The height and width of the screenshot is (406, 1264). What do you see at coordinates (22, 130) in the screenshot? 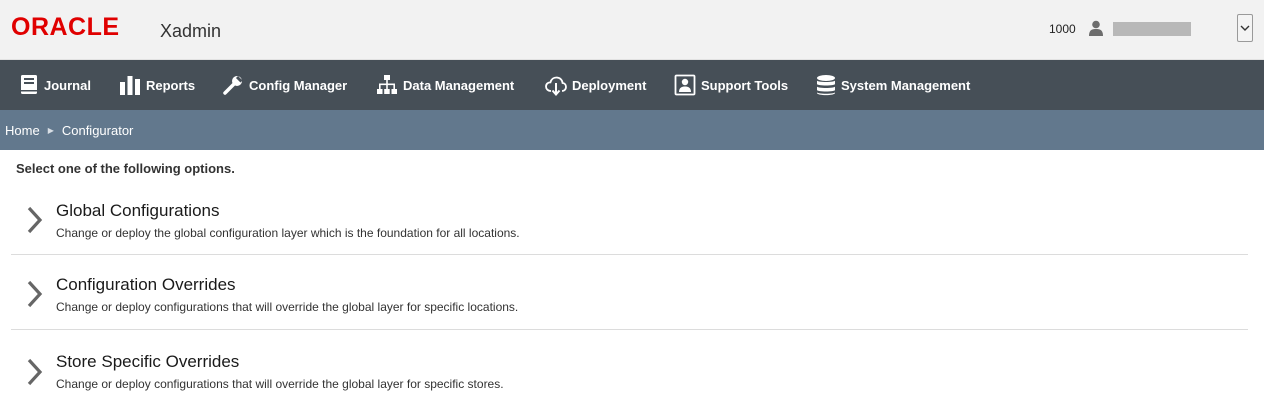
I see `breadcrumb-home: Home` at bounding box center [22, 130].